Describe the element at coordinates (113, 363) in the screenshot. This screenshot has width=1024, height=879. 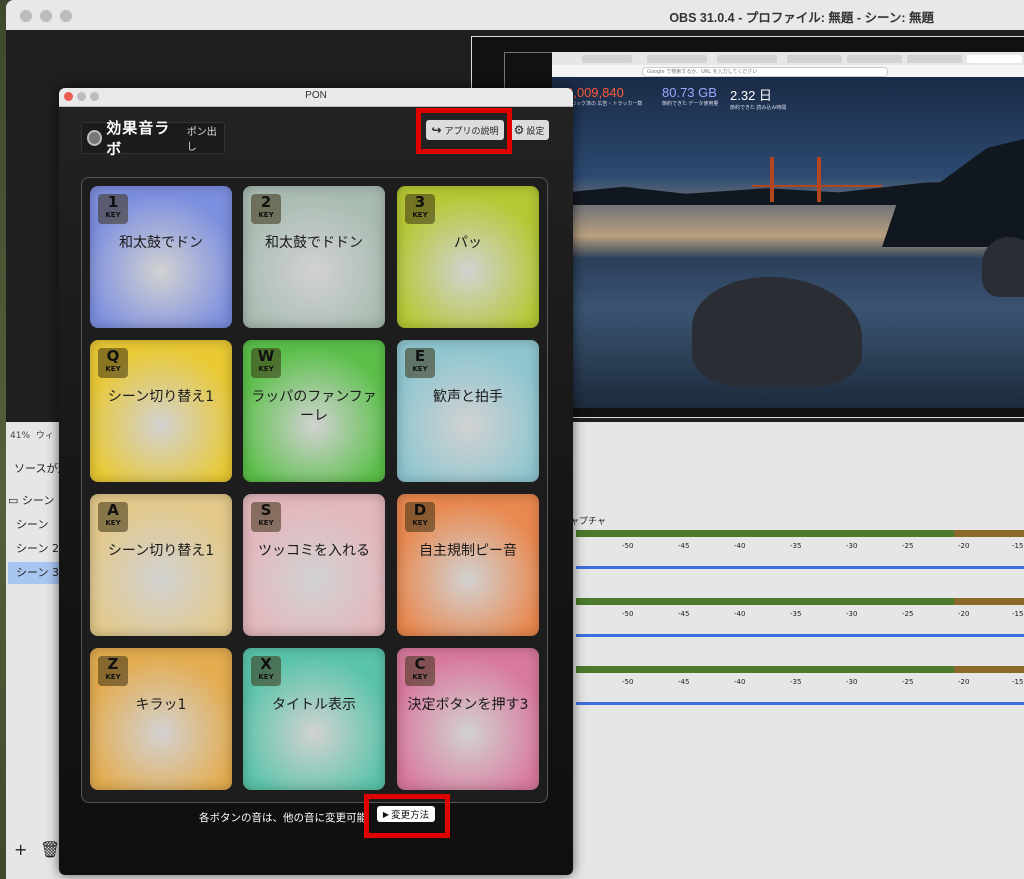
I see `key-badge: Q KEY` at that location.